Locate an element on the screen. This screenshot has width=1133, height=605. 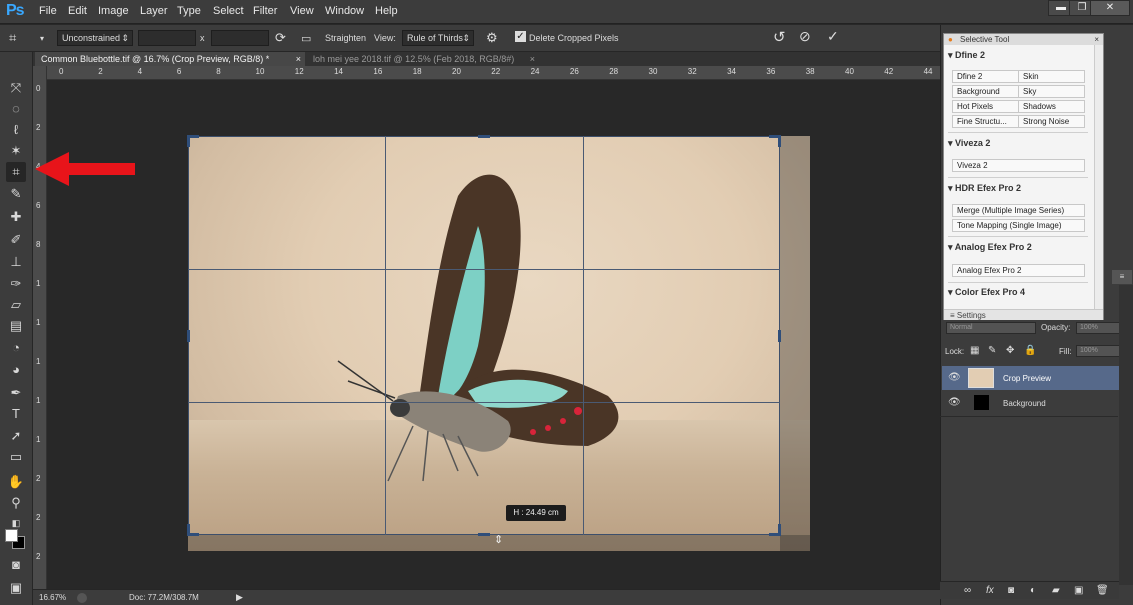
status-icon is located at coordinates (82, 598).